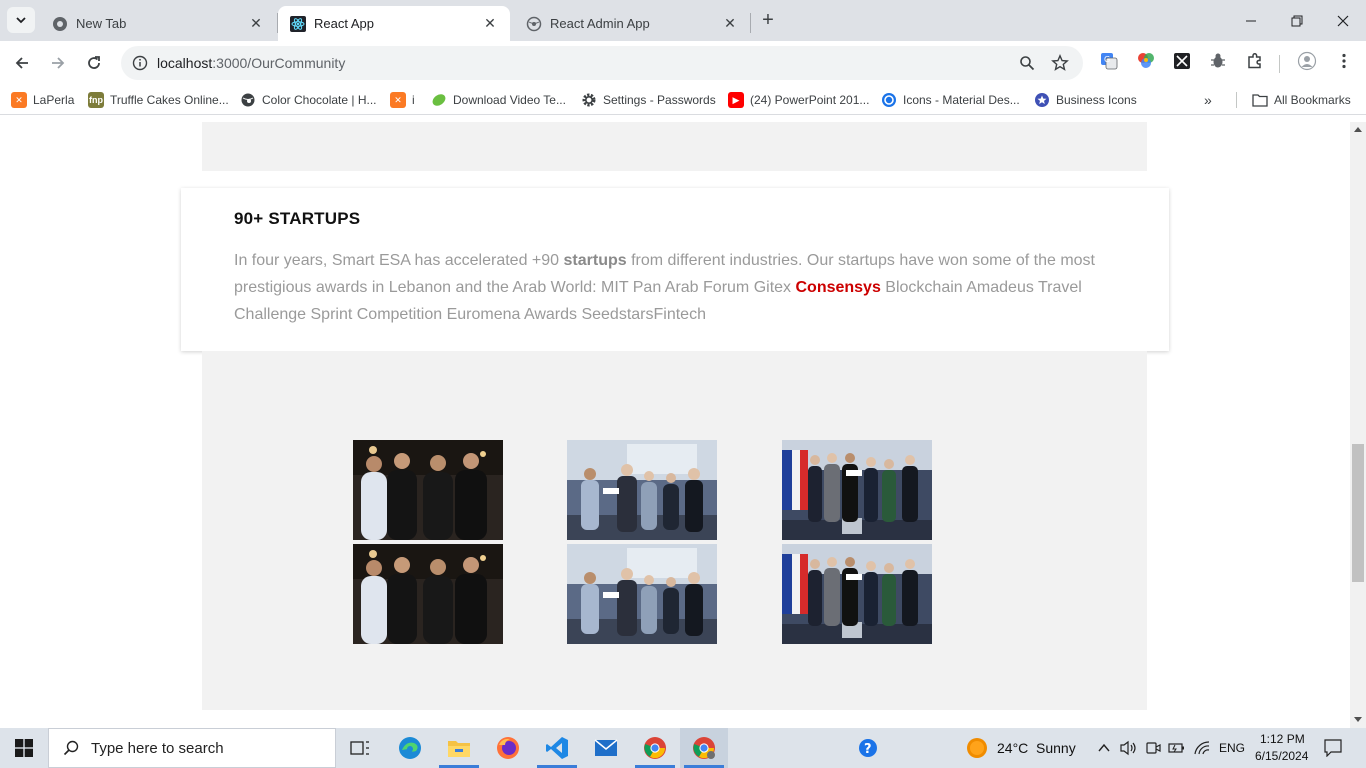 This screenshot has height=768, width=1366. I want to click on chrome-profile-app, so click(704, 748).